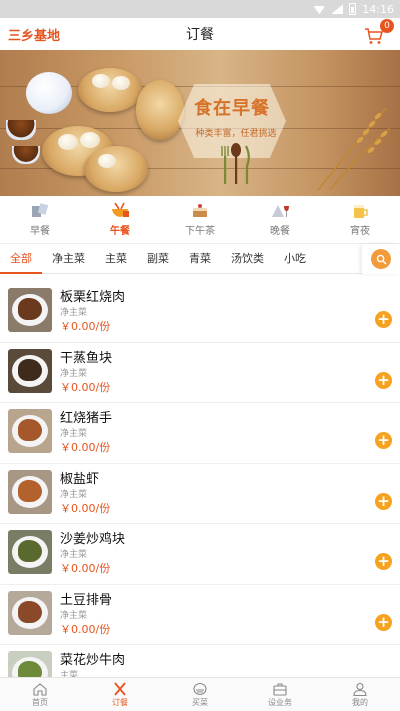  Describe the element at coordinates (200, 688) in the screenshot. I see `vegetable-basket-icon` at that location.